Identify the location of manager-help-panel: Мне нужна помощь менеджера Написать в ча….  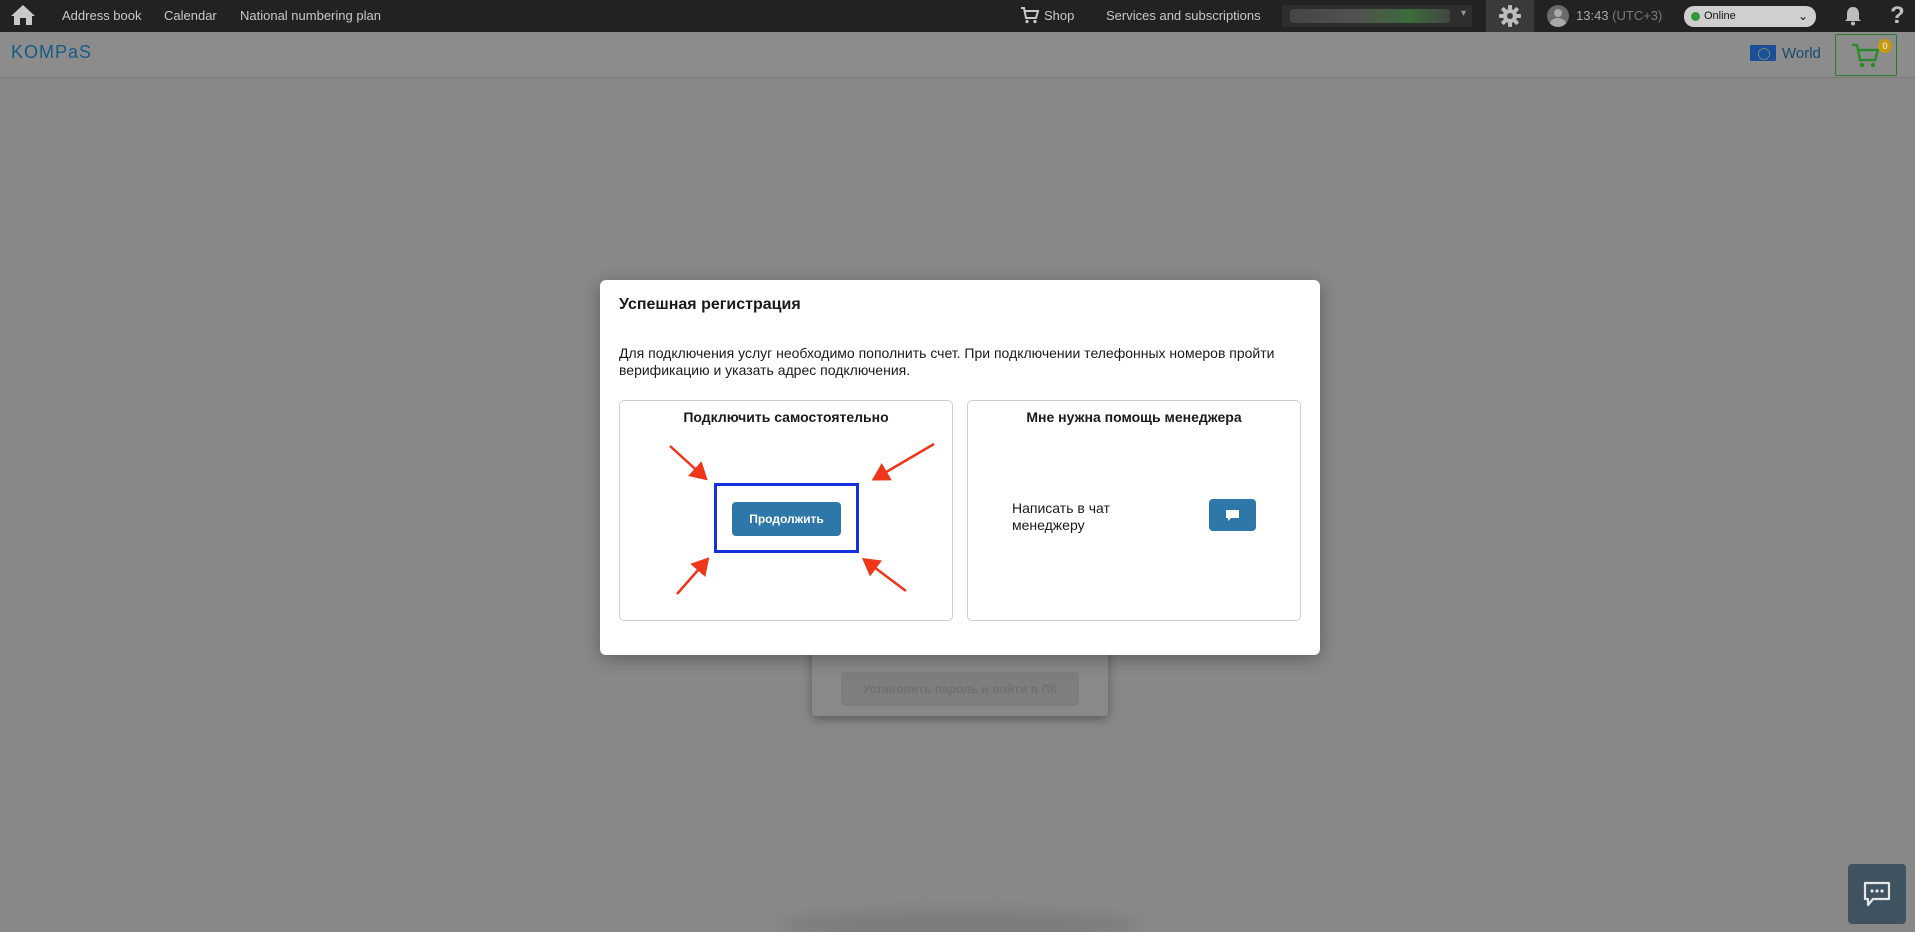
(1134, 510).